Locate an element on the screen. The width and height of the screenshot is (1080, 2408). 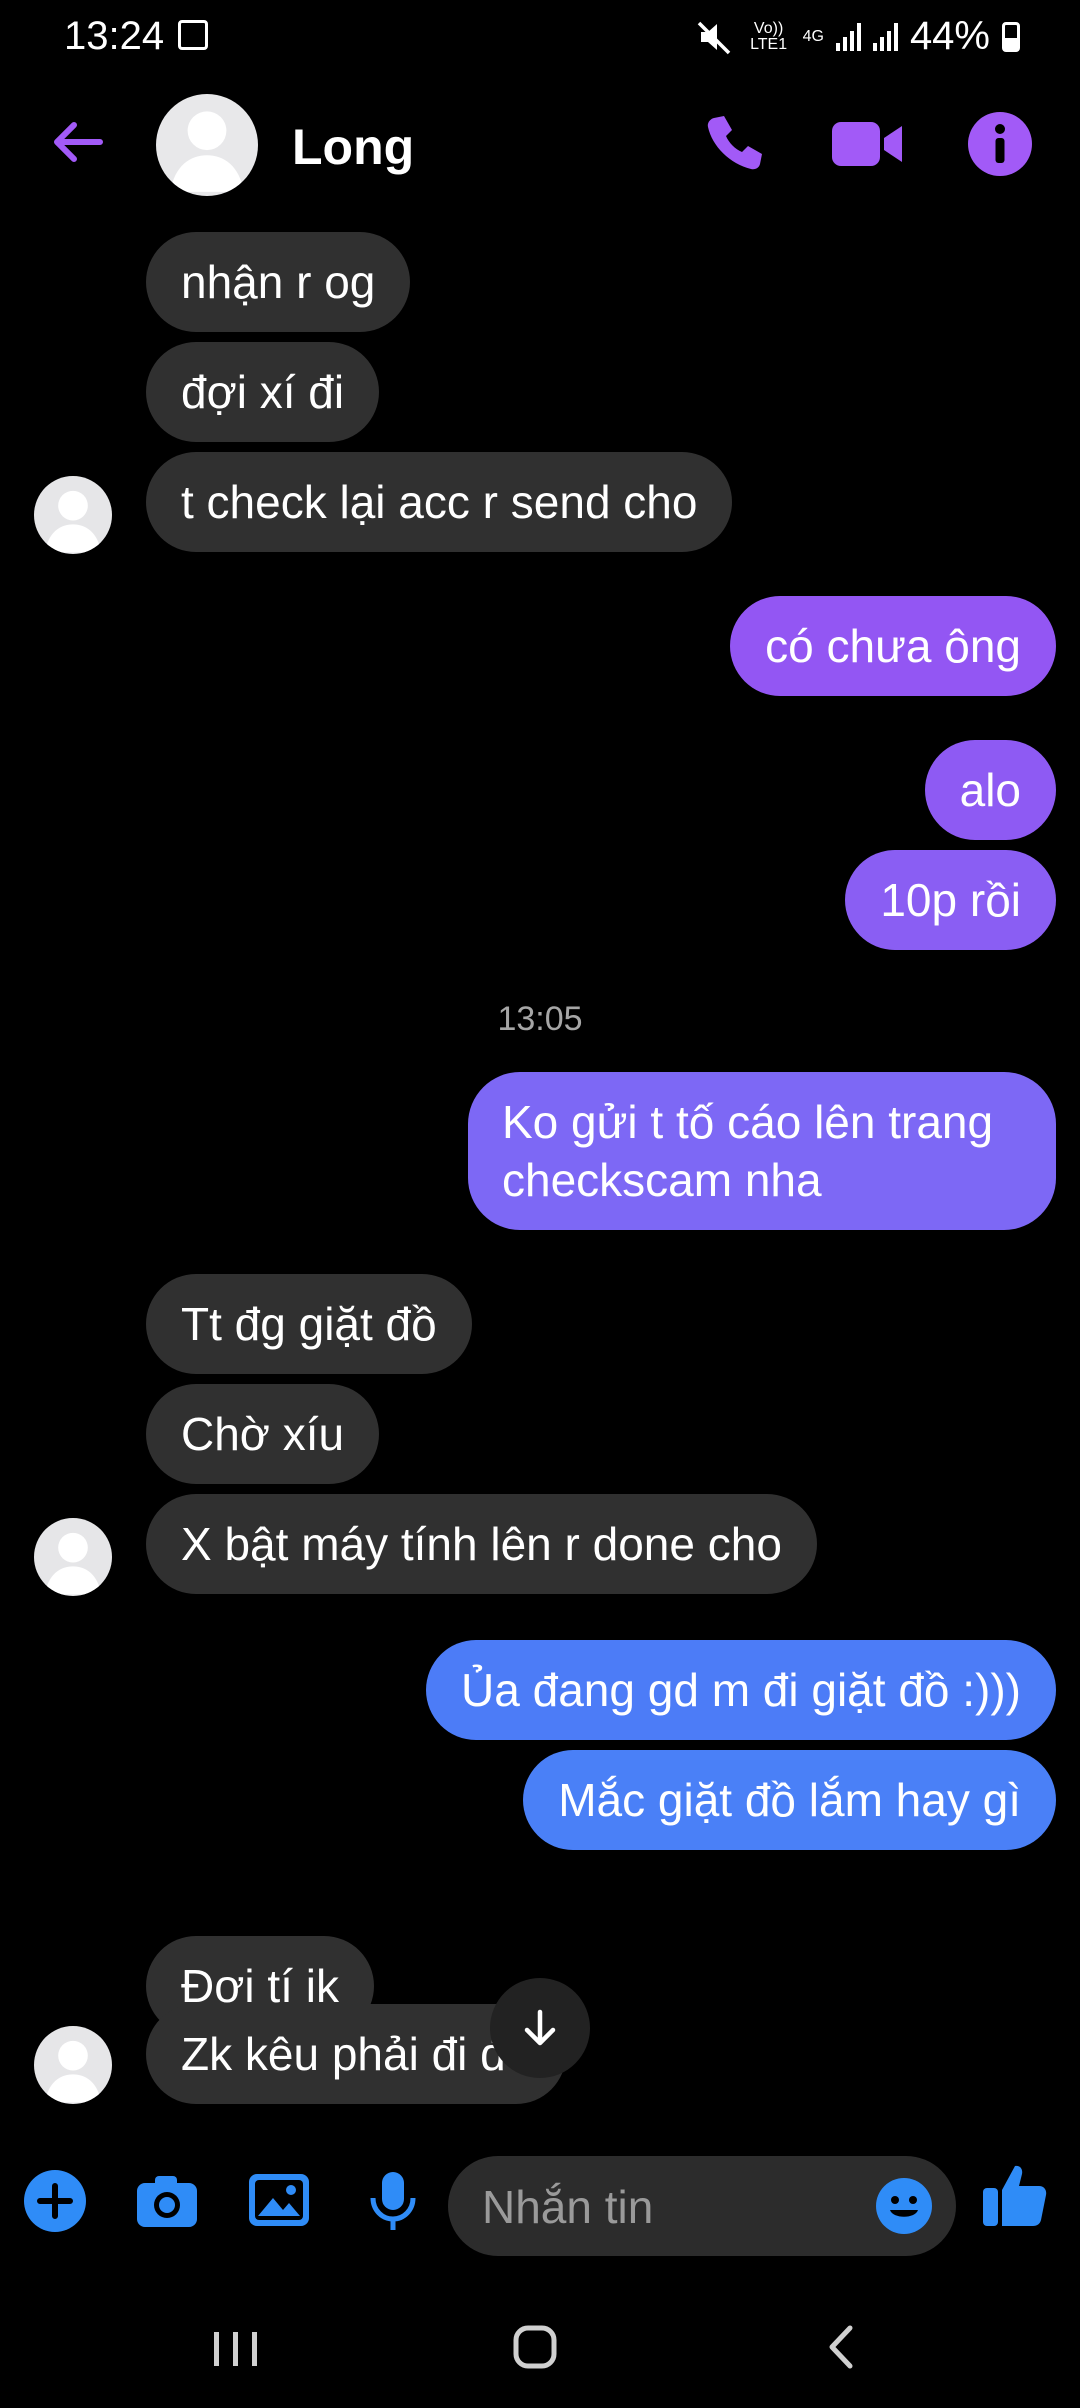
thumbs-up-icon is located at coordinates (1015, 2195).